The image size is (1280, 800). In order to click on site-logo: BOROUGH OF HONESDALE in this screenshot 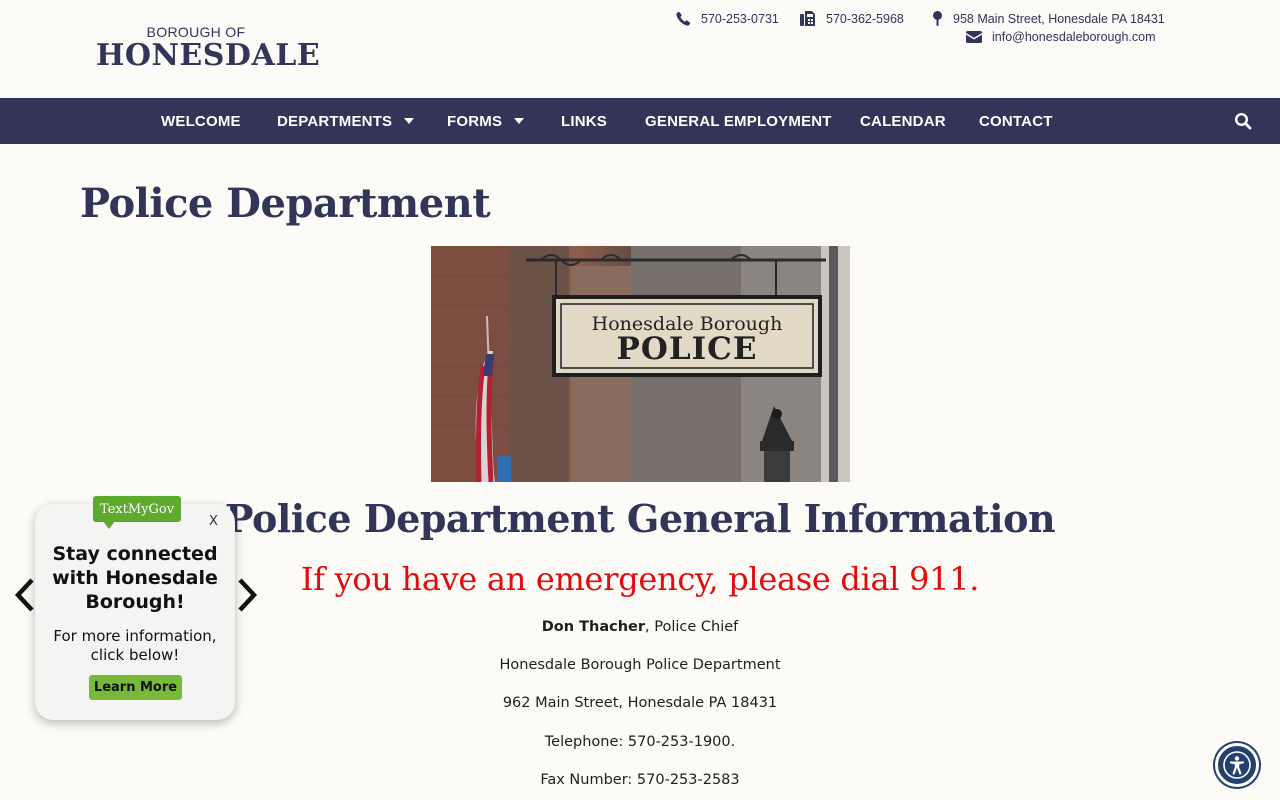, I will do `click(208, 48)`.